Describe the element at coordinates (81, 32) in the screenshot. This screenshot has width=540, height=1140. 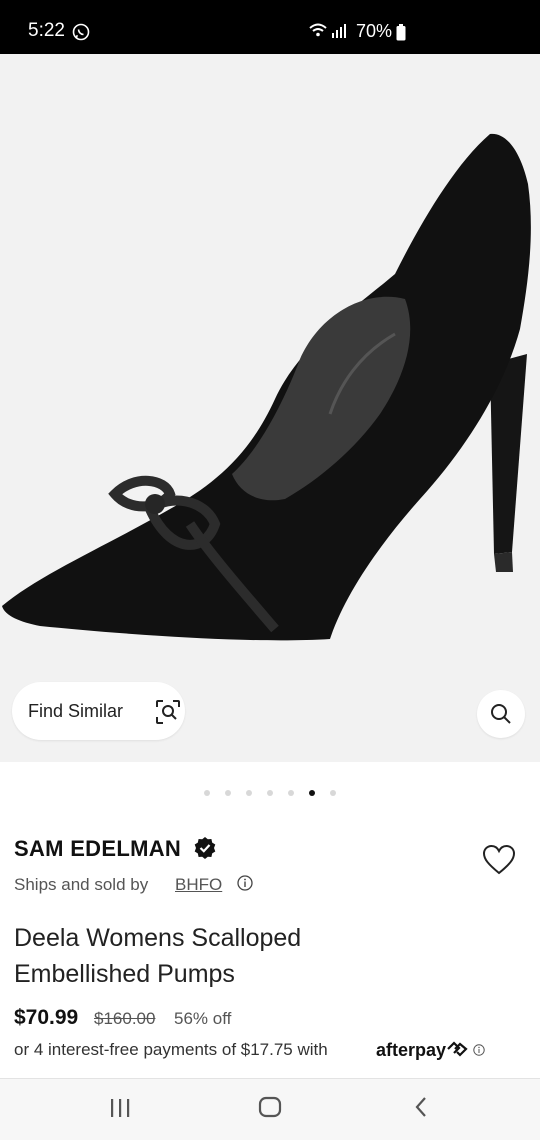
I see `whatsapp-icon` at that location.